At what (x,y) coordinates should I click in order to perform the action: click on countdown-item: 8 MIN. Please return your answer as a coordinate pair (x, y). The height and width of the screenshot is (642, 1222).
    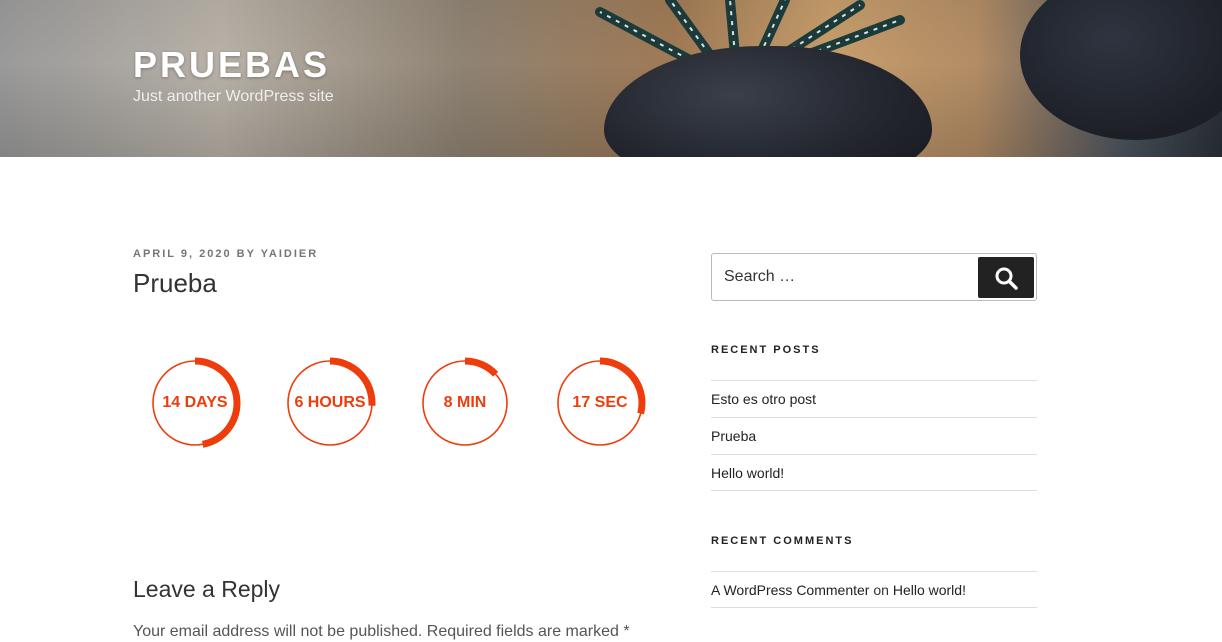
    Looking at the image, I should click on (465, 403).